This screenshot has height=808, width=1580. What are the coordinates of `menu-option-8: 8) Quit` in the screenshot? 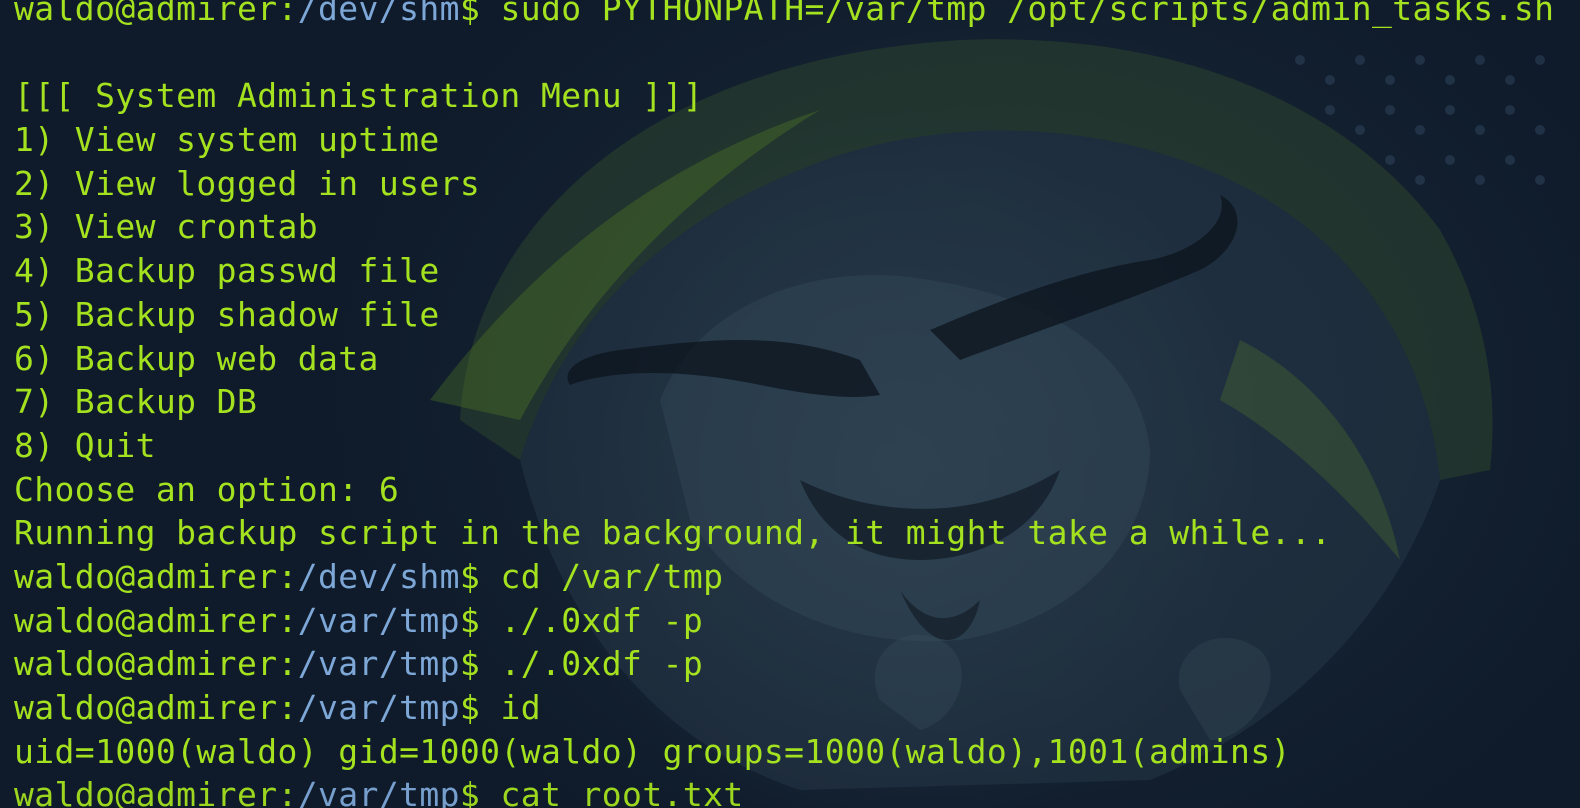 It's located at (85, 445).